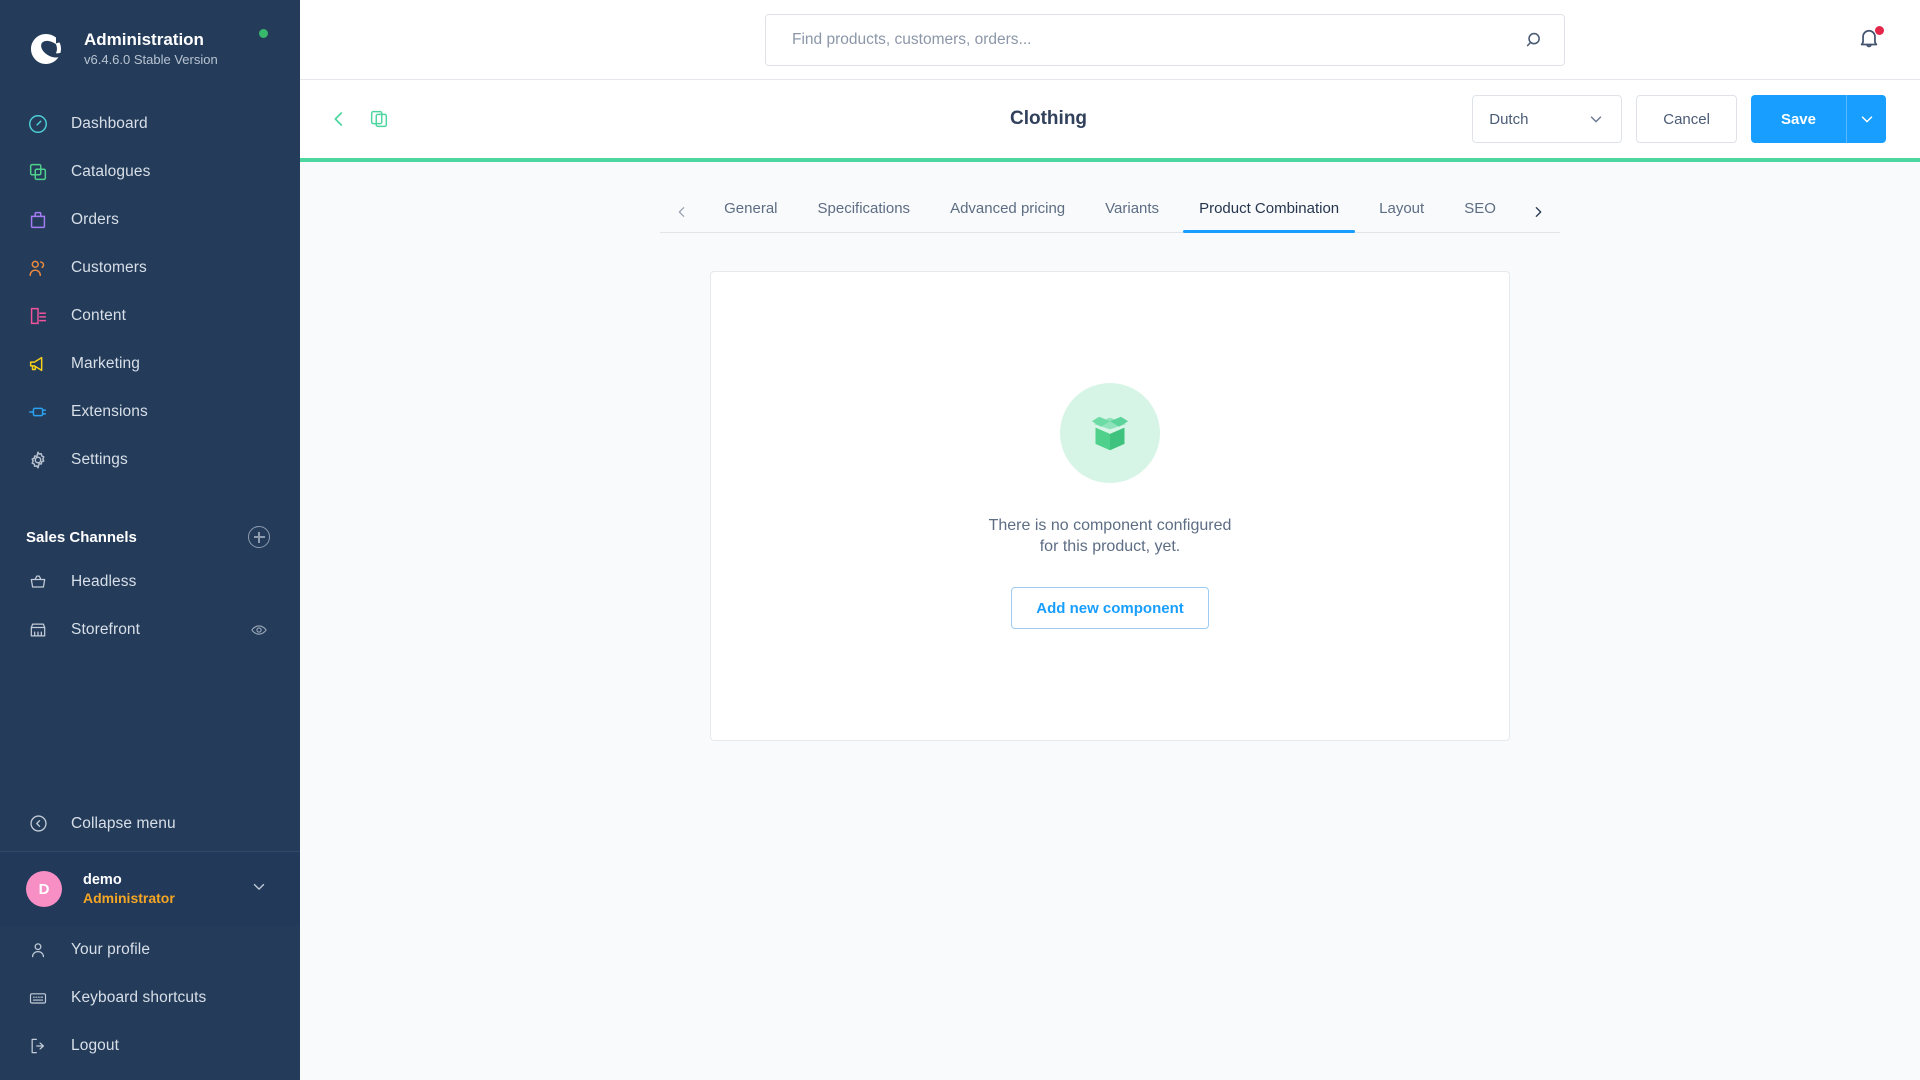 This screenshot has width=1920, height=1080. I want to click on add-sales-channel-button, so click(259, 537).